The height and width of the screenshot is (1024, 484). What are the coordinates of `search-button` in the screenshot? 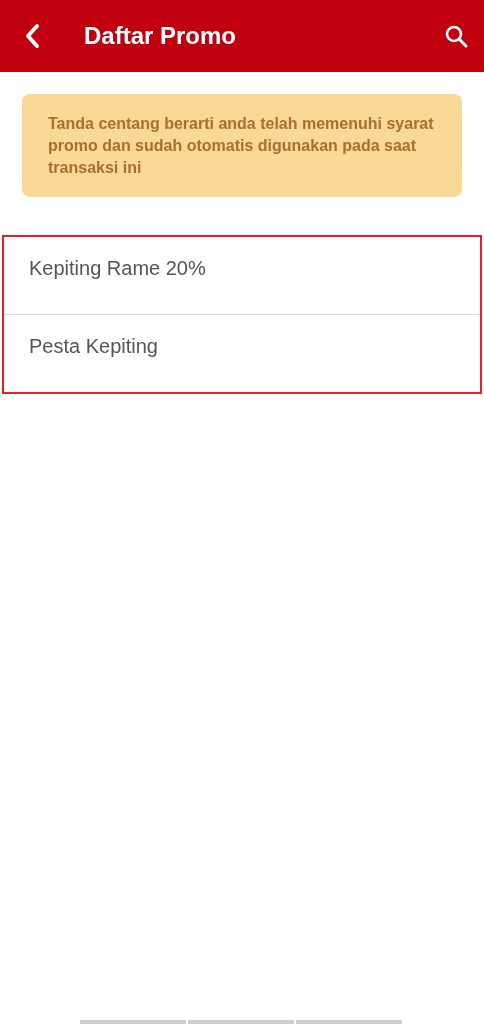 It's located at (456, 36).